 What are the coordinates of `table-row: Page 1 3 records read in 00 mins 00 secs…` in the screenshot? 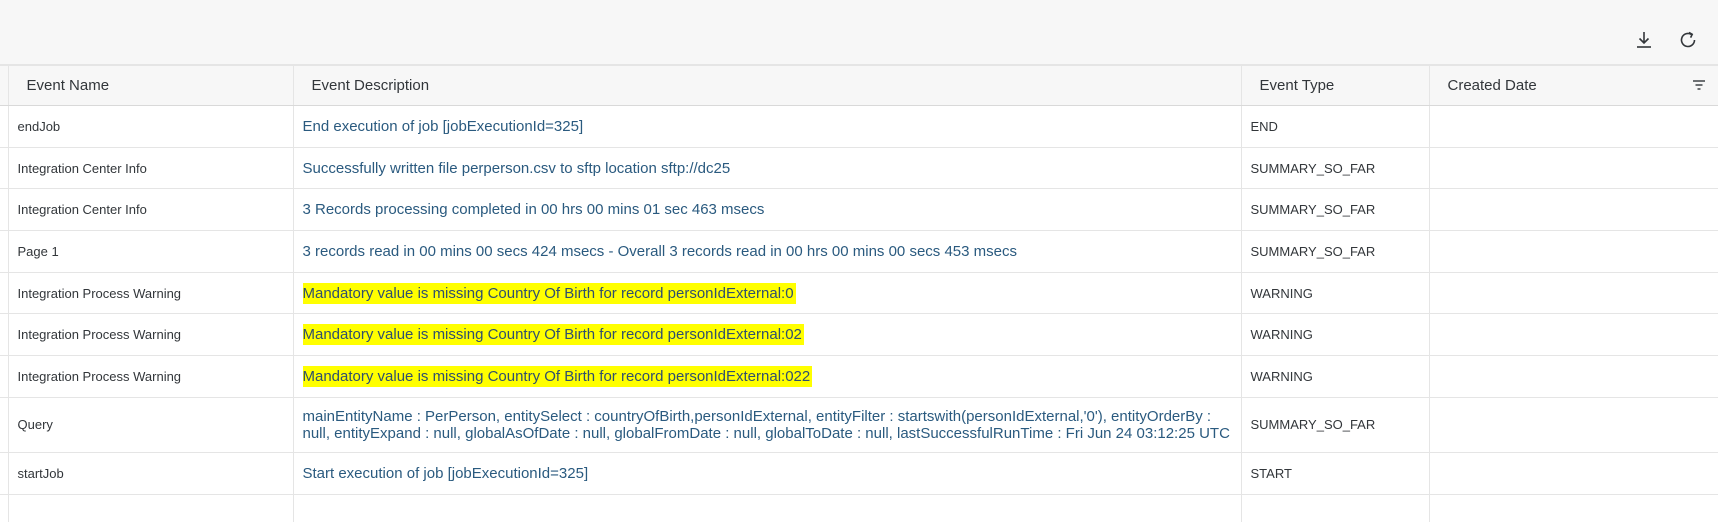 It's located at (859, 251).